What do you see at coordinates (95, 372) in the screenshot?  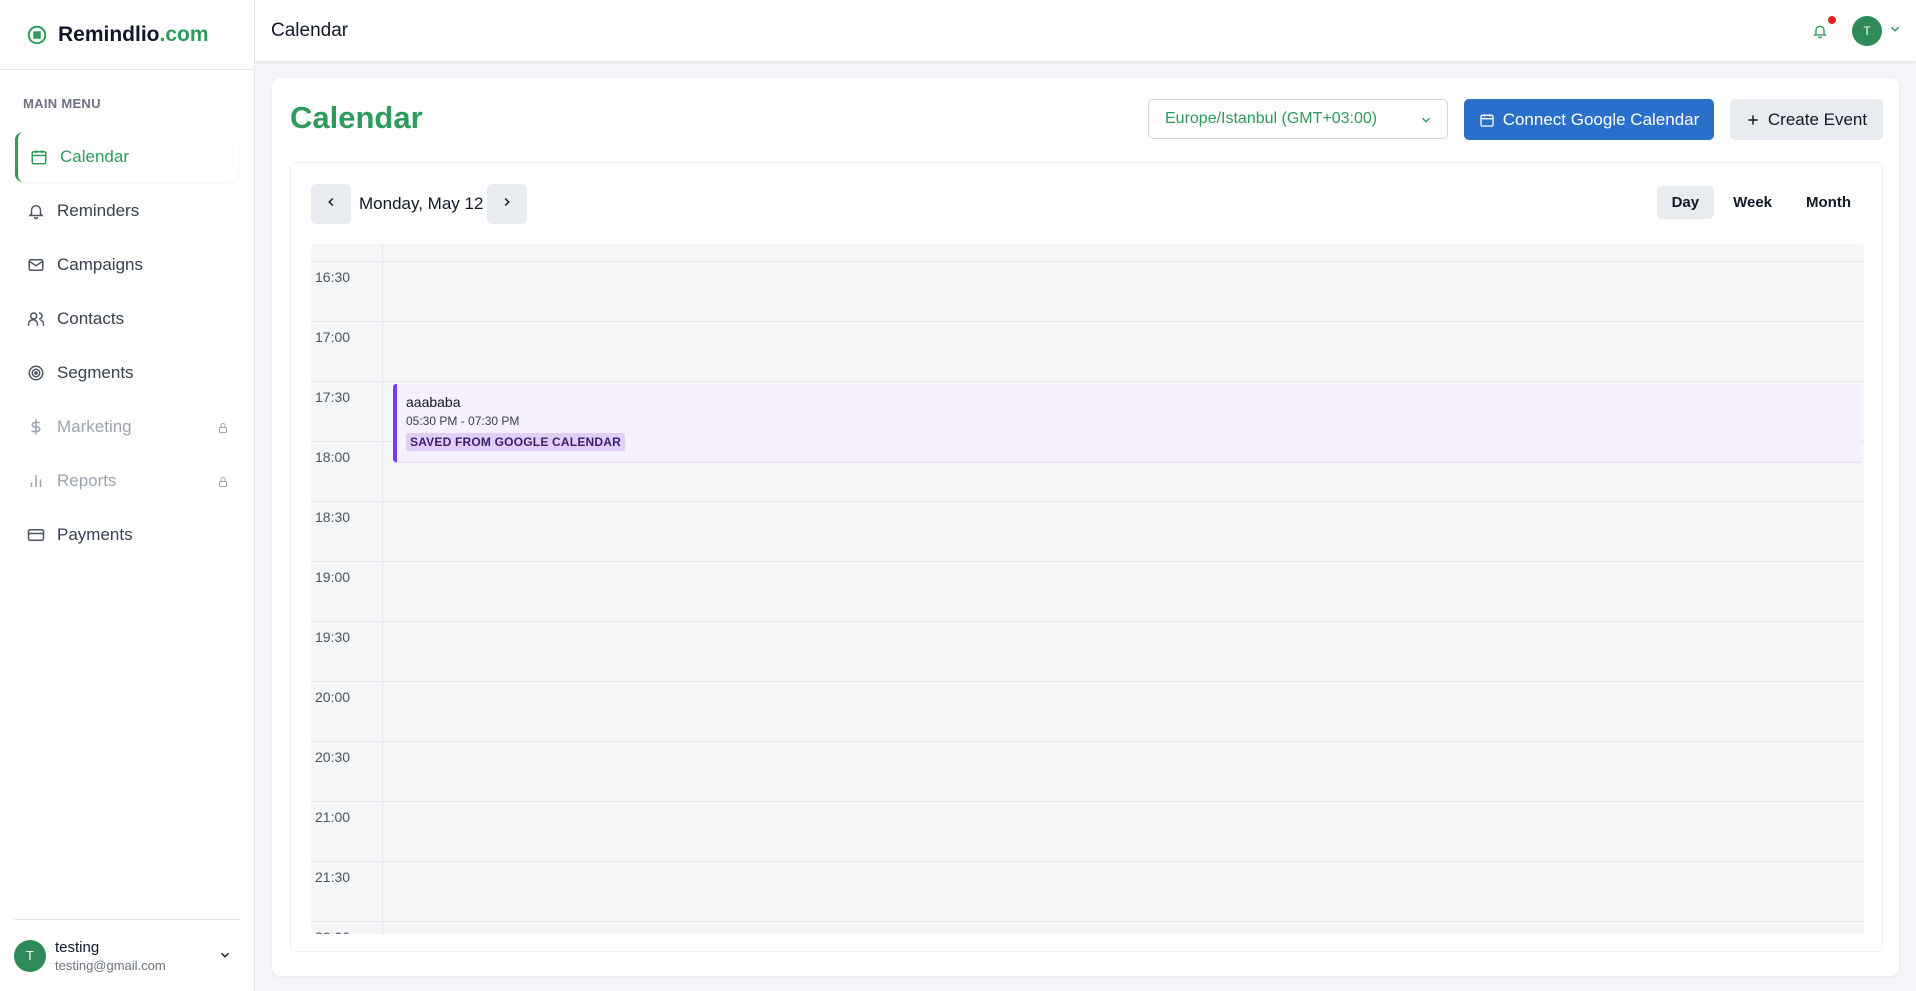 I see `sidebar-item-label: Segments` at bounding box center [95, 372].